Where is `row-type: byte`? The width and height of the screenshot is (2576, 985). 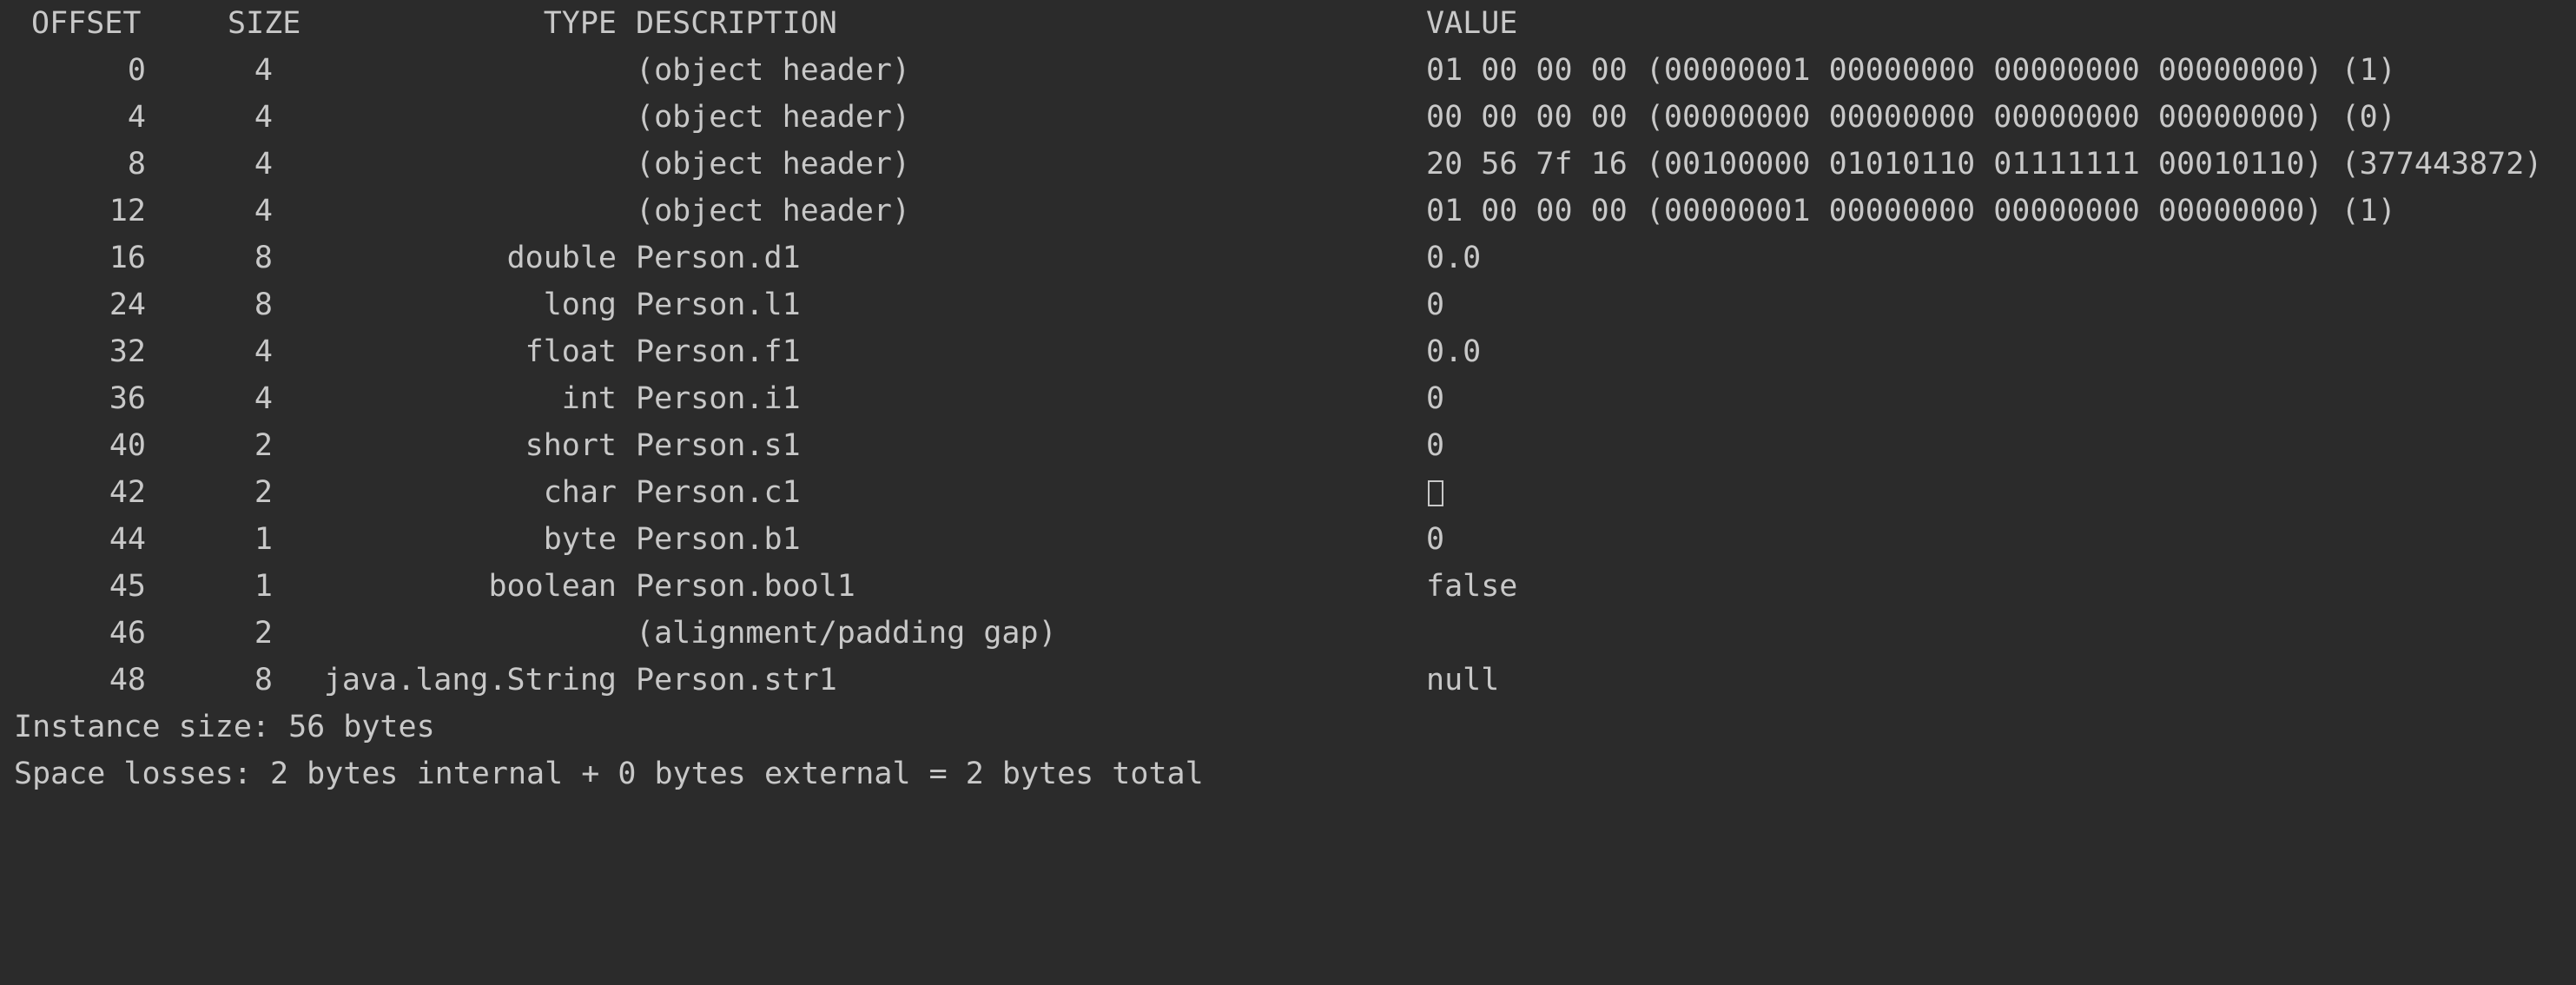
row-type: byte is located at coordinates (580, 539).